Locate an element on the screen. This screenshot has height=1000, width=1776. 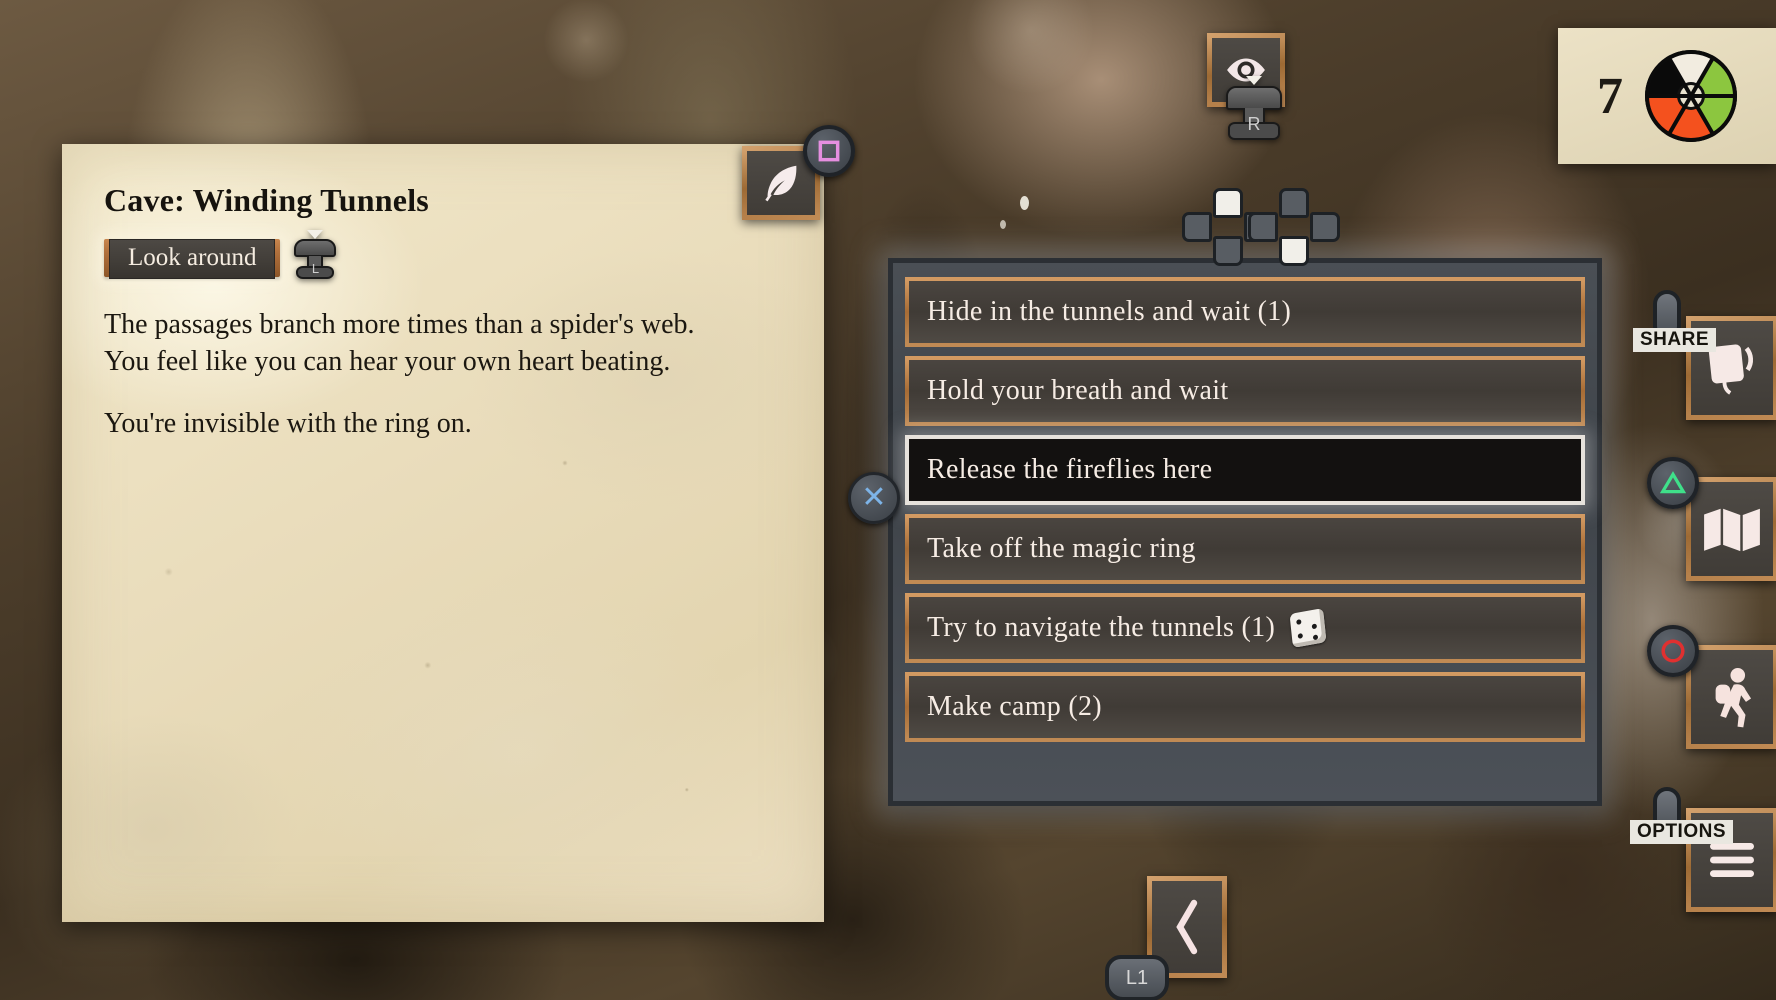
choice-option: Release the fireflies here is located at coordinates (1245, 470).